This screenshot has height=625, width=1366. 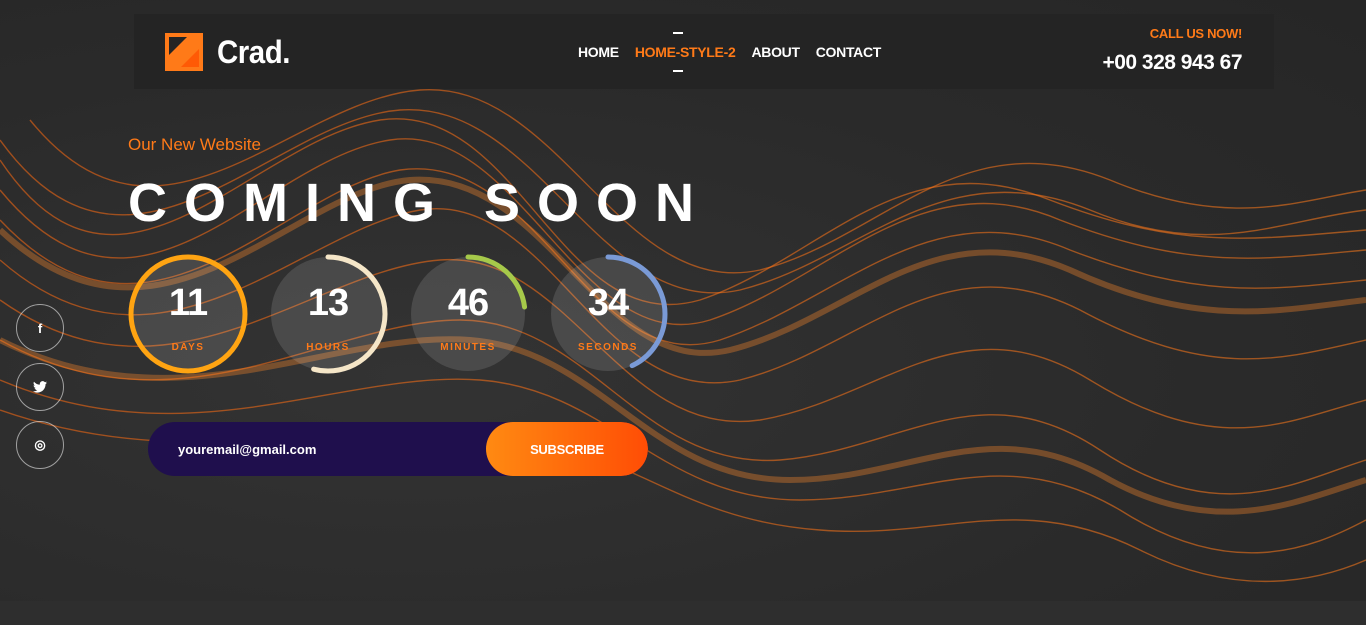 I want to click on subscribe-form: SUBSCRIBE, so click(x=398, y=449).